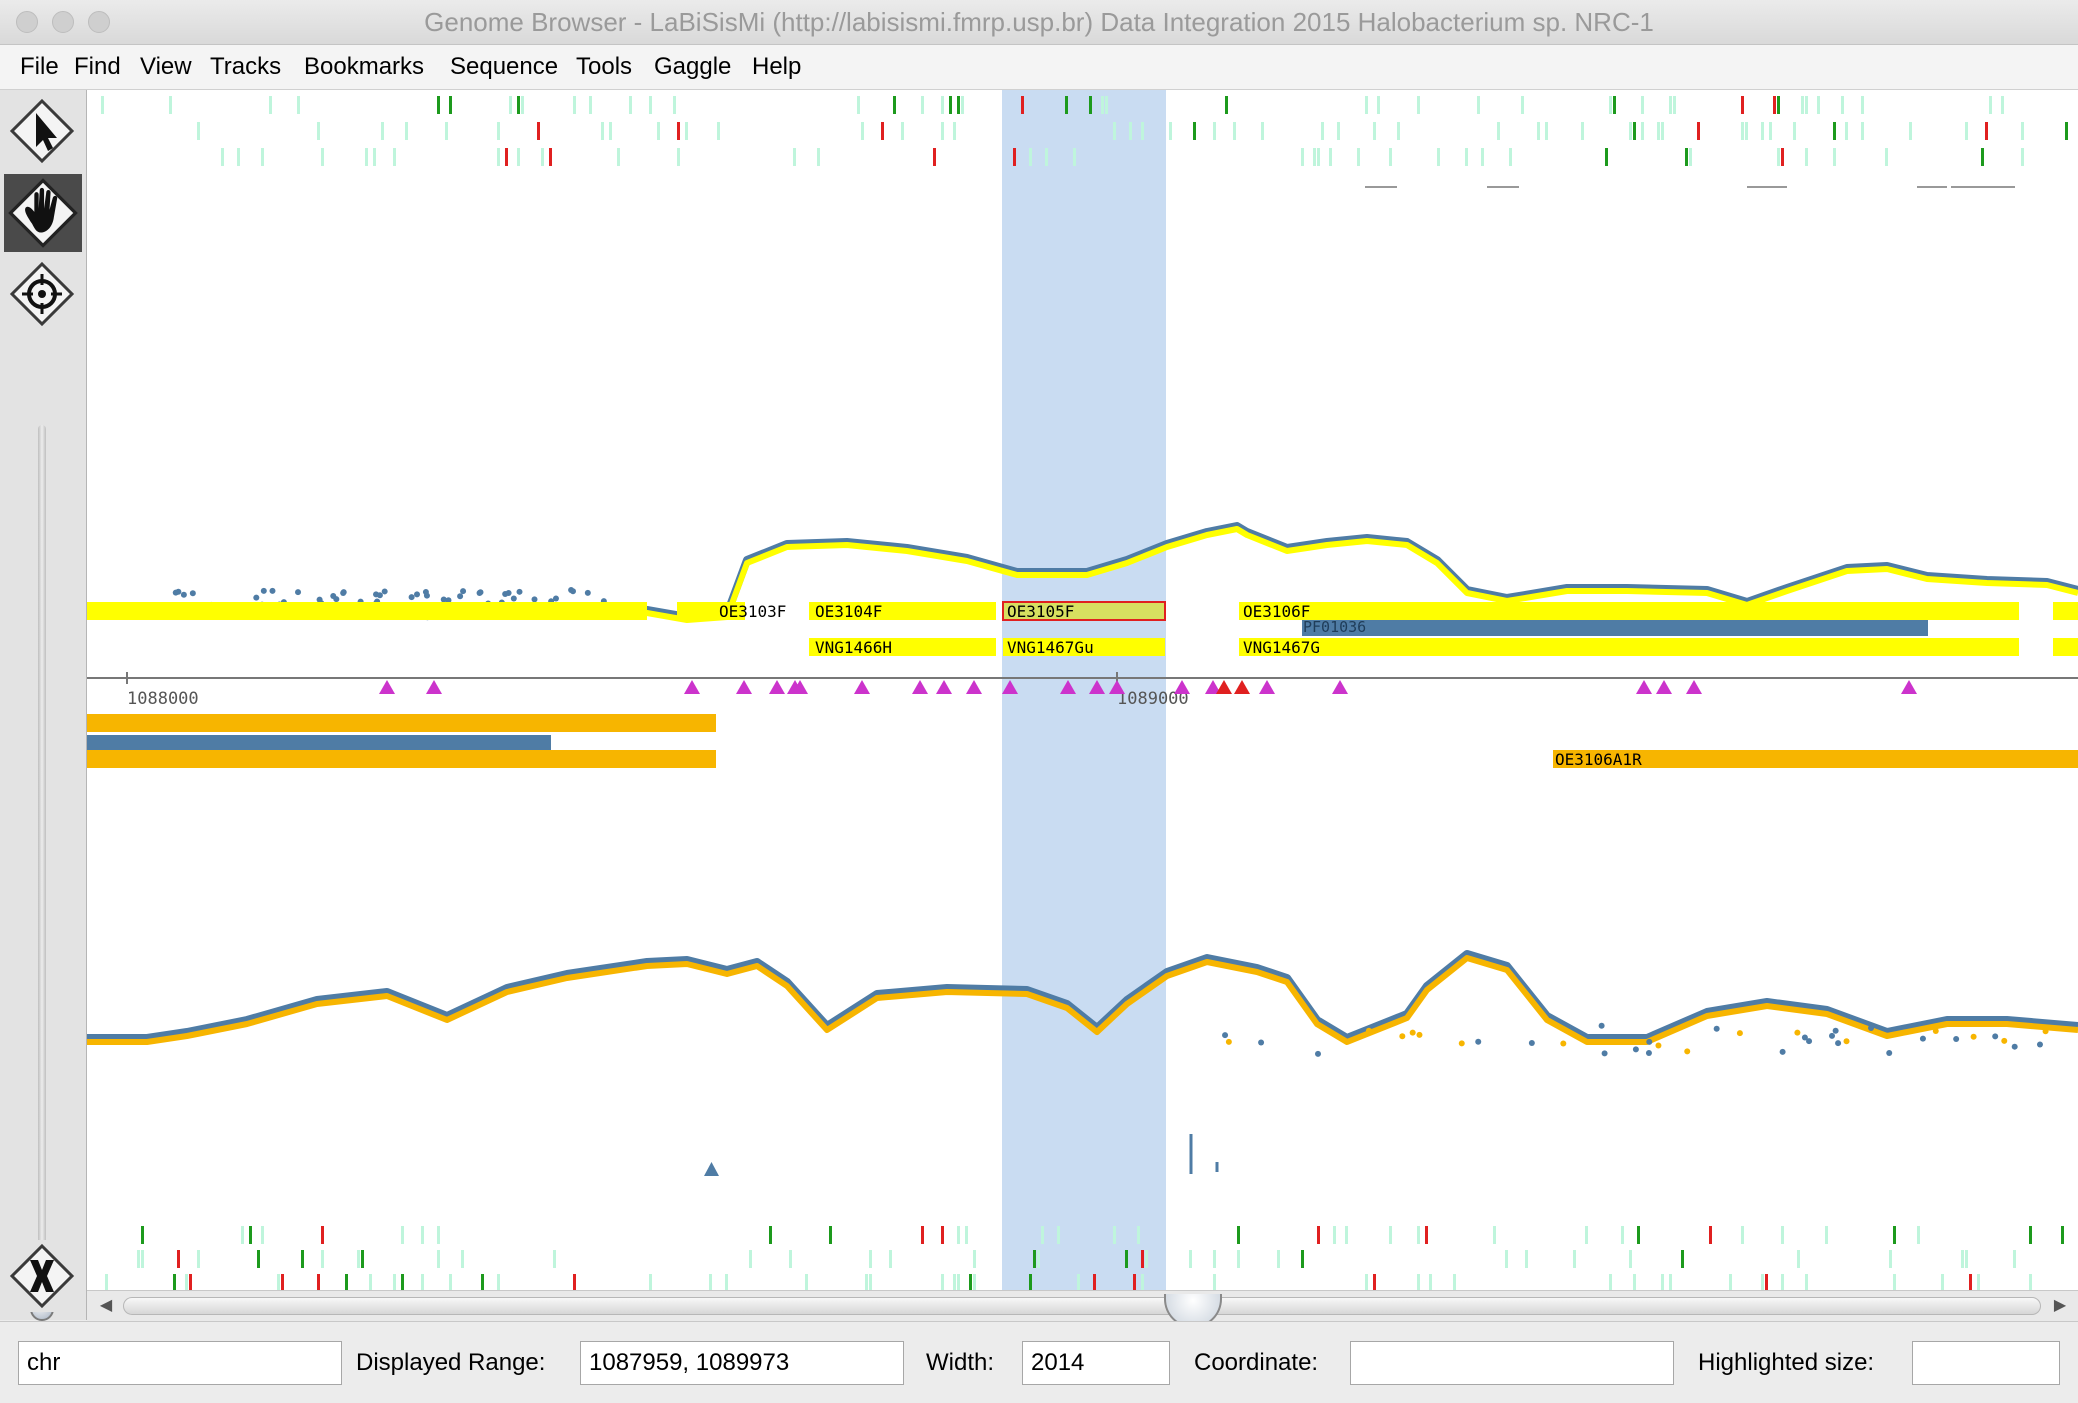 Image resolution: width=2078 pixels, height=1403 pixels. What do you see at coordinates (97, 67) in the screenshot?
I see `menu-find: Find` at bounding box center [97, 67].